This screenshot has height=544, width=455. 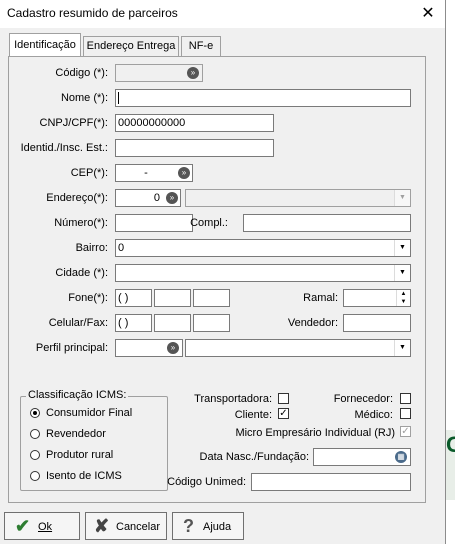 I want to click on cidade-combo: ▼, so click(x=263, y=273).